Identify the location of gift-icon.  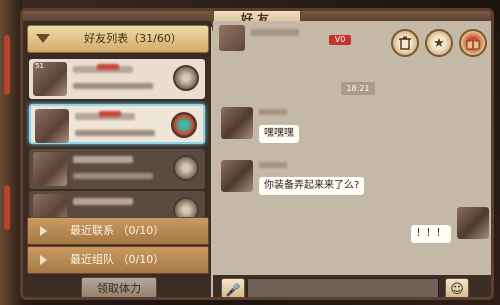
(473, 43).